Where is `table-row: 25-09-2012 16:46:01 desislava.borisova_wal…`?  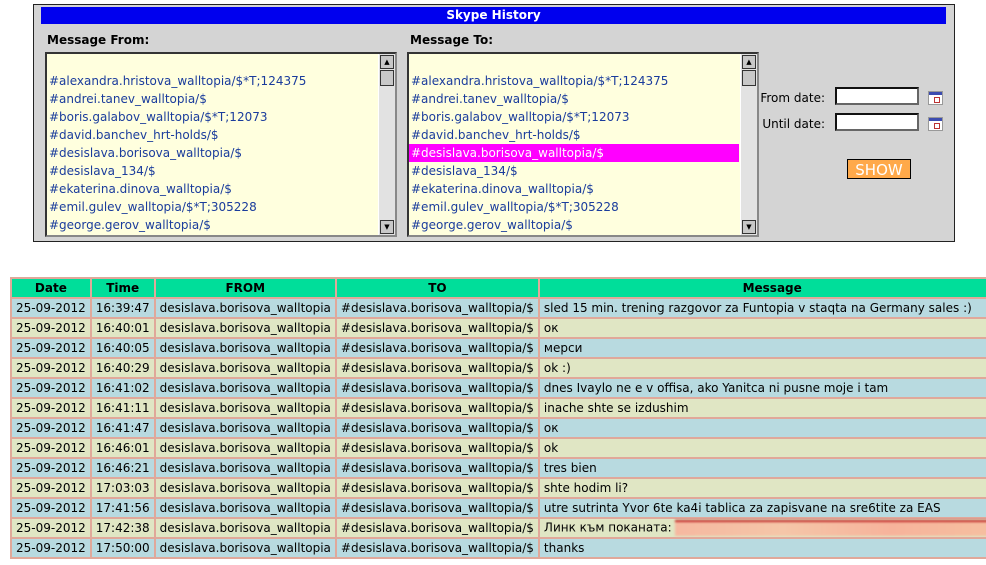
table-row: 25-09-2012 16:46:01 desislava.borisova_wal… is located at coordinates (499, 448).